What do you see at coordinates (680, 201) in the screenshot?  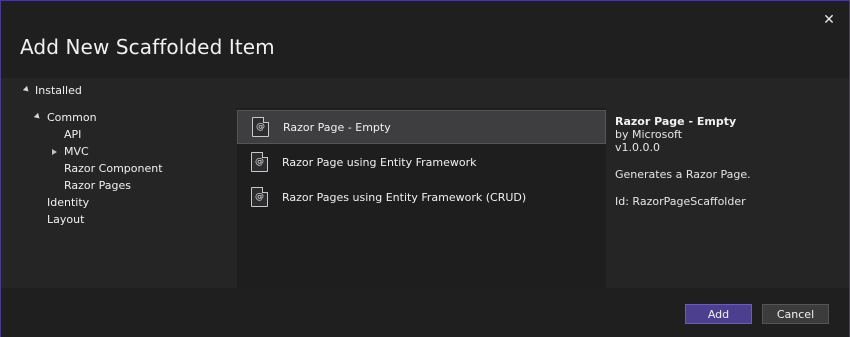 I see `details-id: Id: RazorPageScaffolder` at bounding box center [680, 201].